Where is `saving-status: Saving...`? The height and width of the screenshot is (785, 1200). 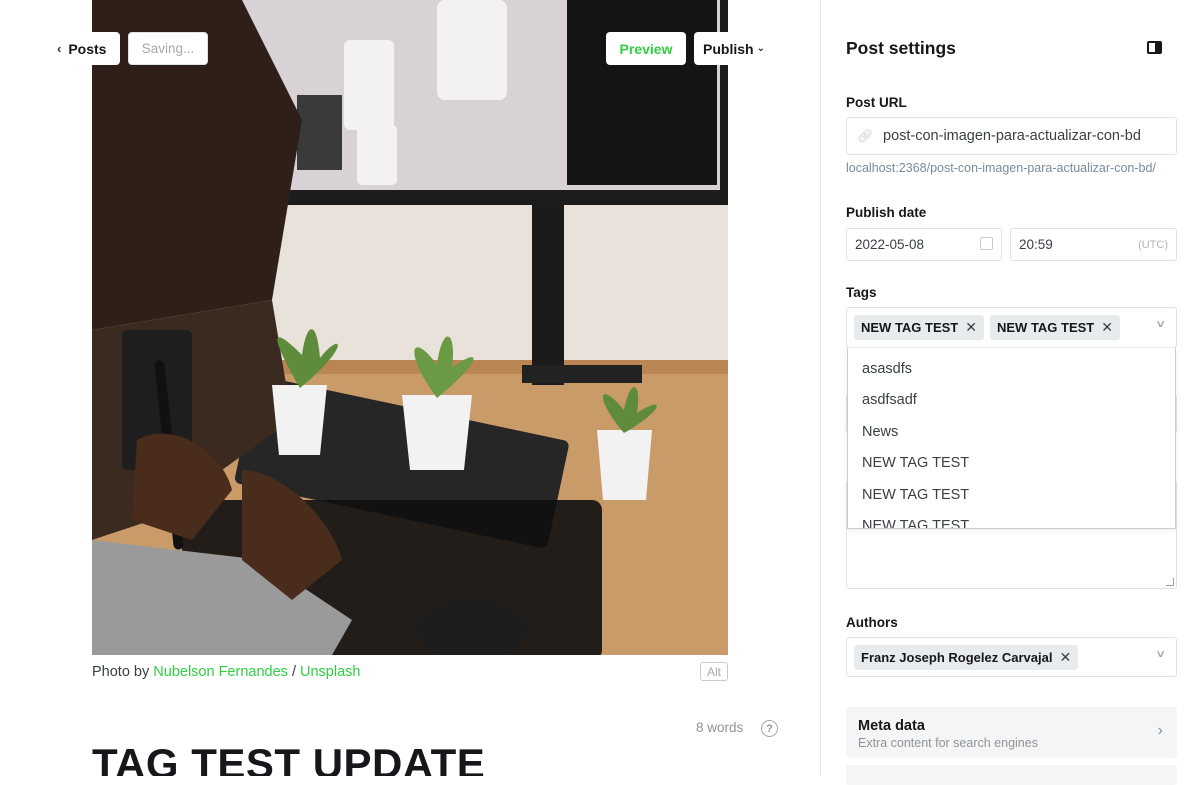
saving-status: Saving... is located at coordinates (168, 48).